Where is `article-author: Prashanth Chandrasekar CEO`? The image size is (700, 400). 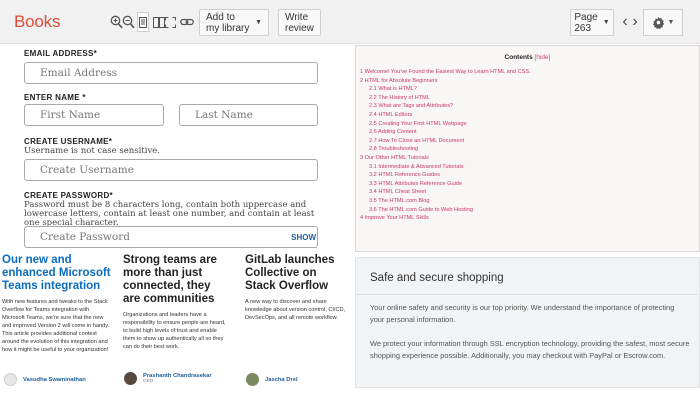 article-author: Prashanth Chandrasekar CEO is located at coordinates (168, 378).